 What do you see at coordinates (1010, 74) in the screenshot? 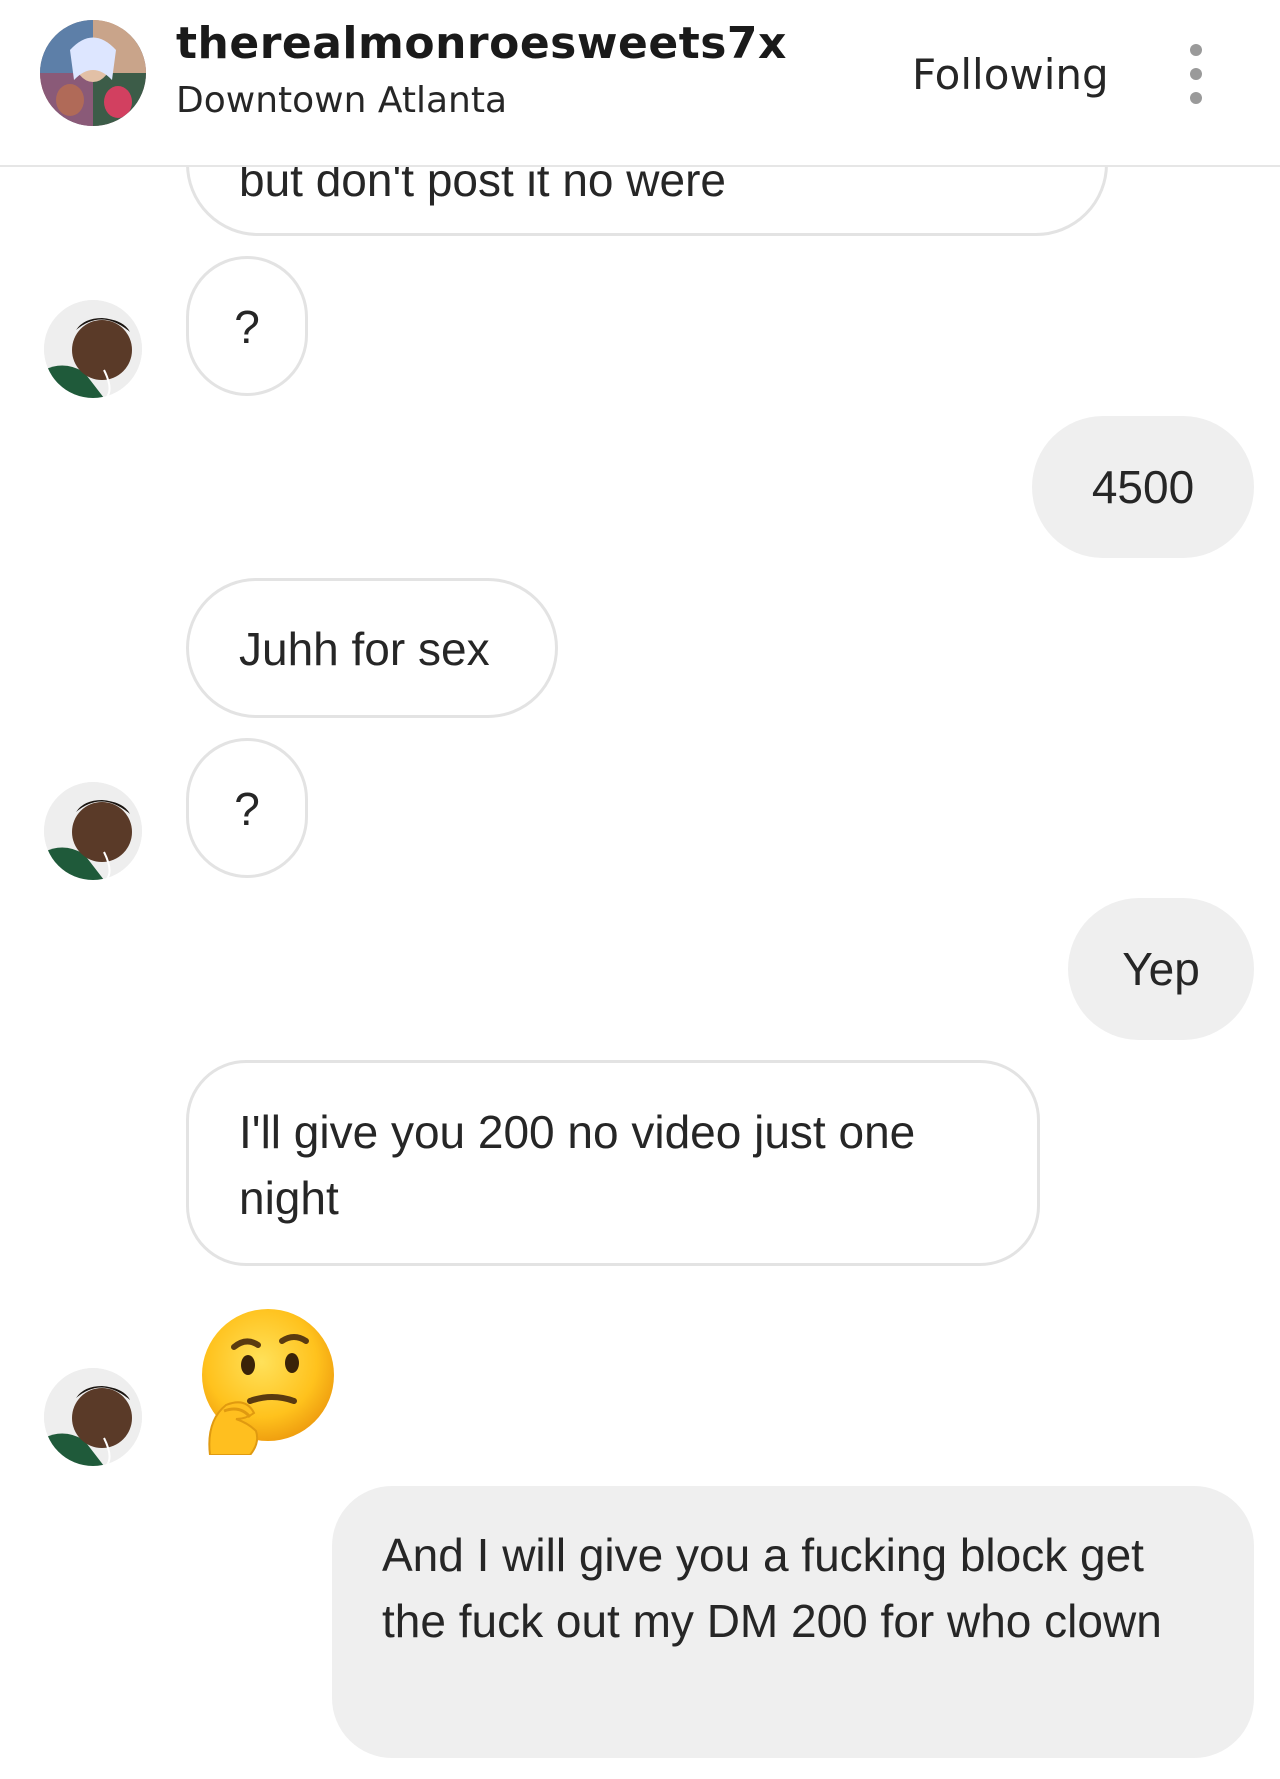
I see `following-button: Following` at bounding box center [1010, 74].